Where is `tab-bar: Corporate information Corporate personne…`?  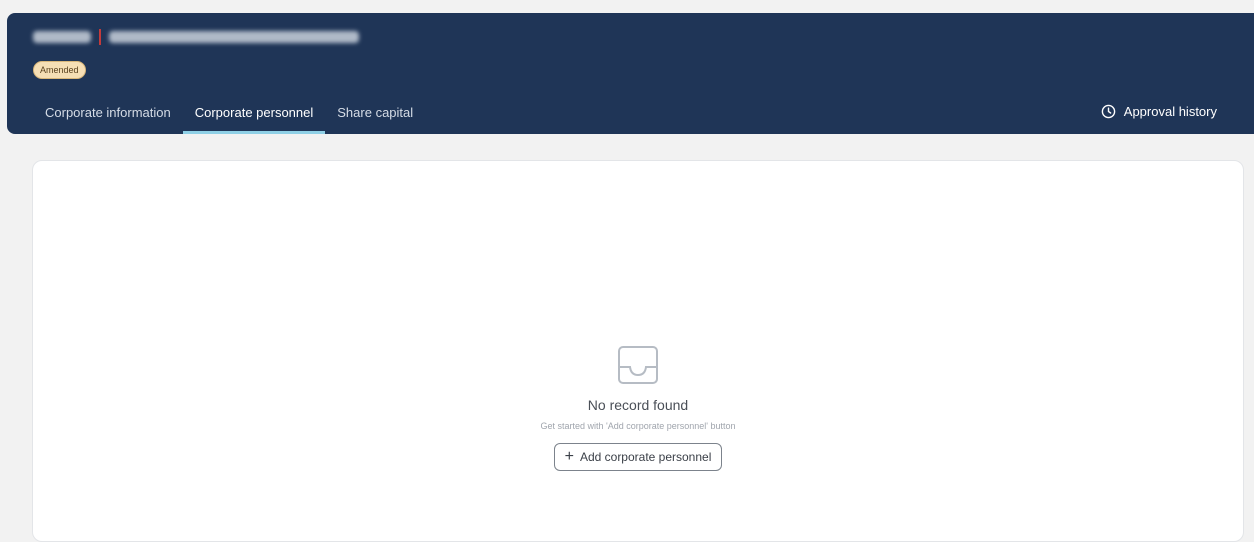 tab-bar: Corporate information Corporate personne… is located at coordinates (229, 118).